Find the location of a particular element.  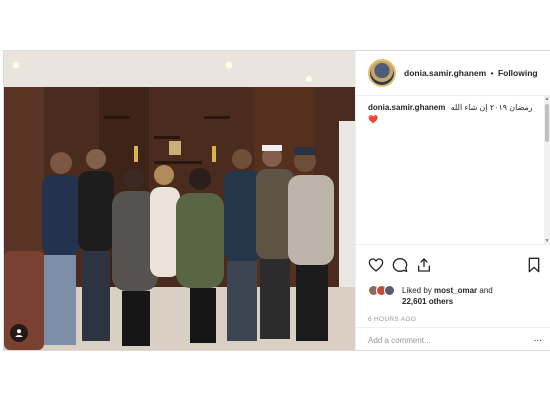

comment-input is located at coordinates (448, 340).